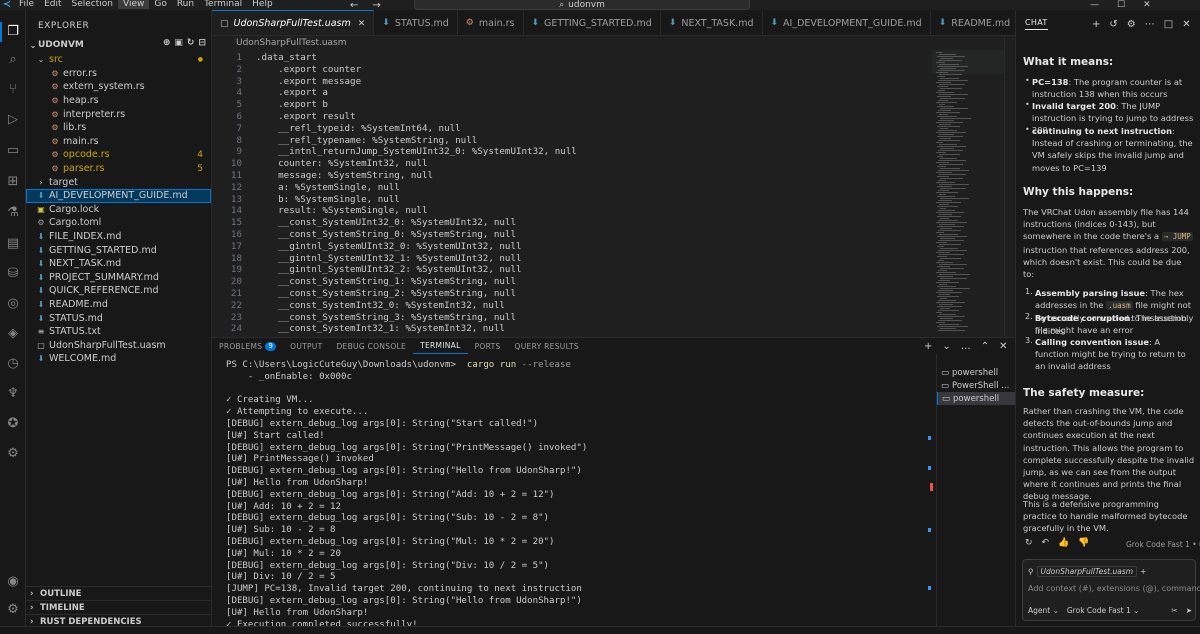 The image size is (1200, 634). Describe the element at coordinates (1043, 610) in the screenshot. I see `mode-picker: Agent ⌄` at that location.